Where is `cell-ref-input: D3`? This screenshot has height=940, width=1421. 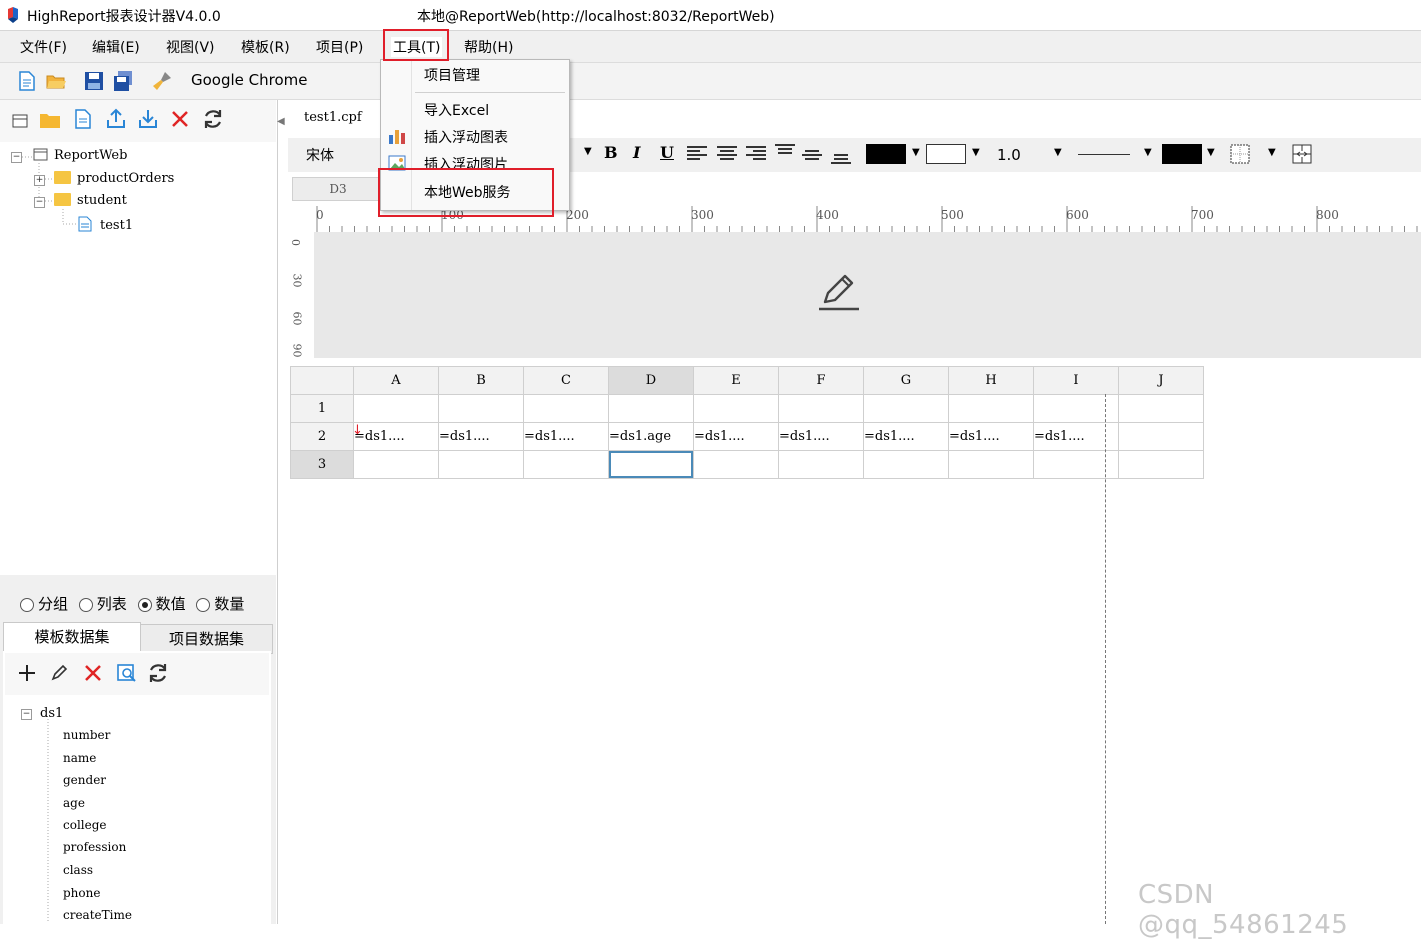
cell-ref-input: D3 is located at coordinates (338, 189).